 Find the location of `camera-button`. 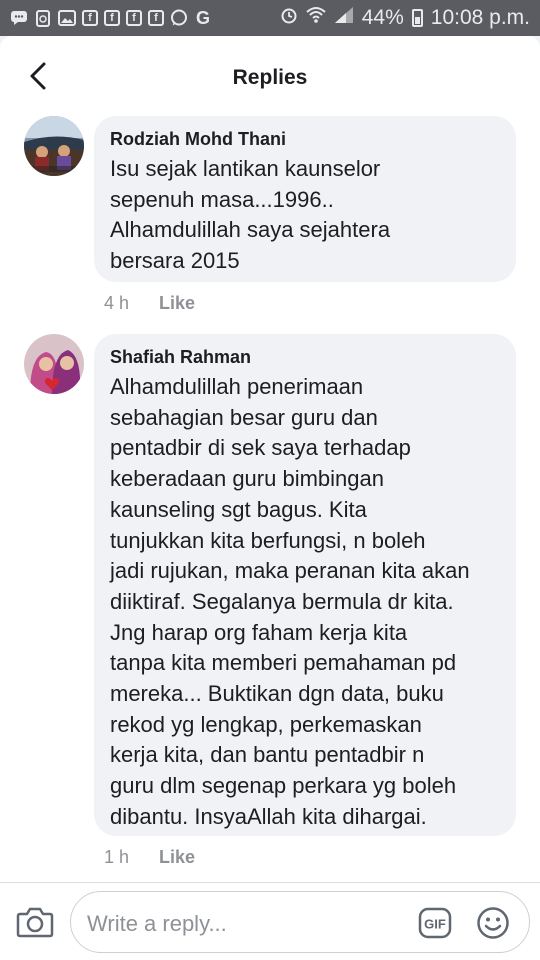

camera-button is located at coordinates (35, 922).